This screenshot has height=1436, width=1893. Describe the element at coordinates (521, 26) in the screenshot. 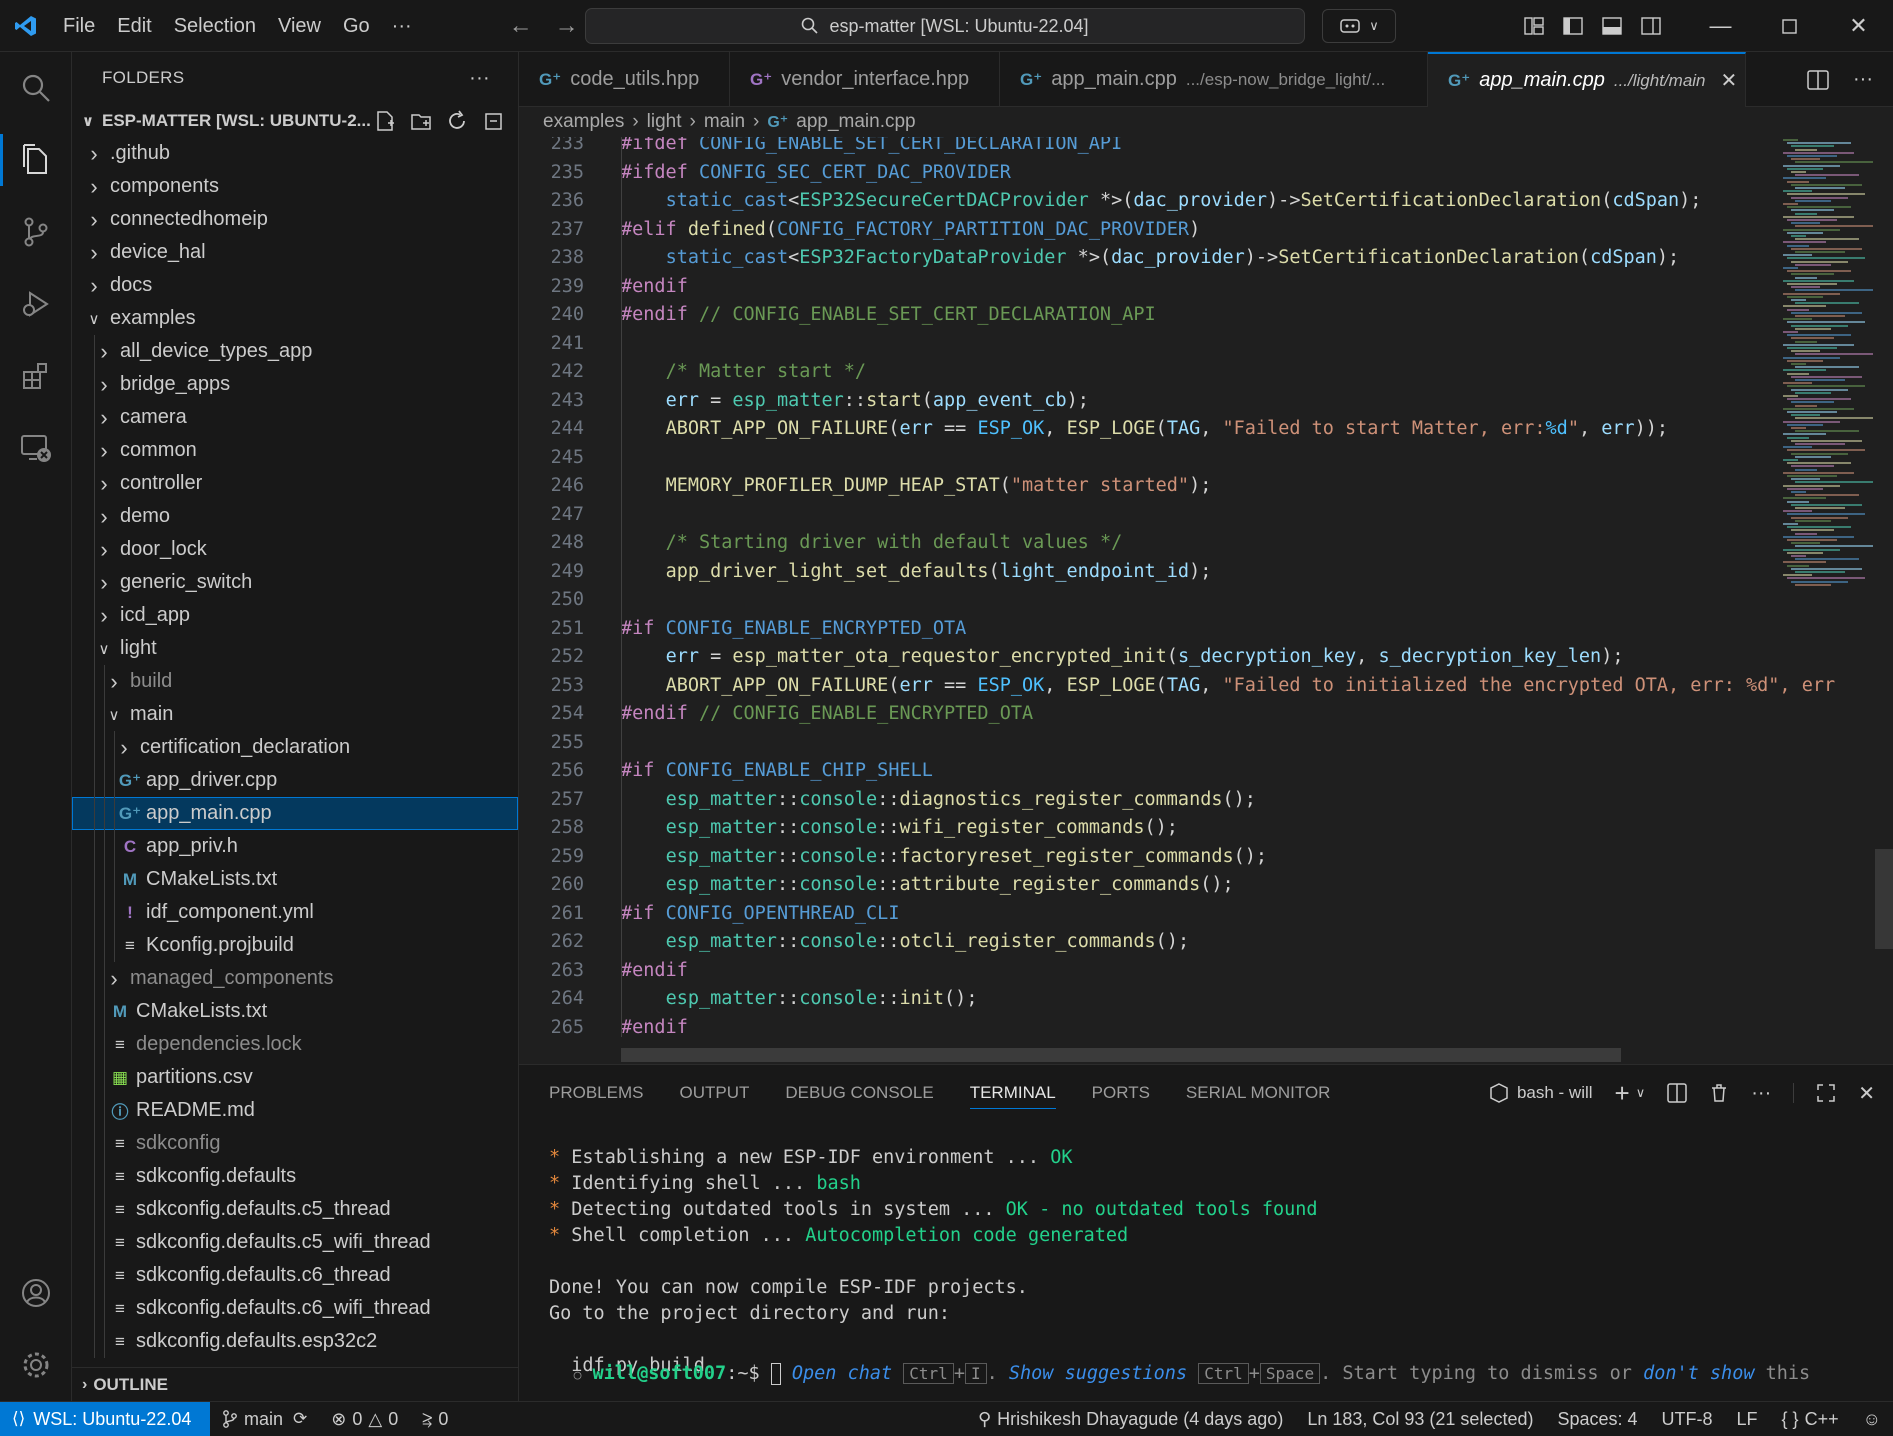

I see `back-arrow-icon: ←` at that location.